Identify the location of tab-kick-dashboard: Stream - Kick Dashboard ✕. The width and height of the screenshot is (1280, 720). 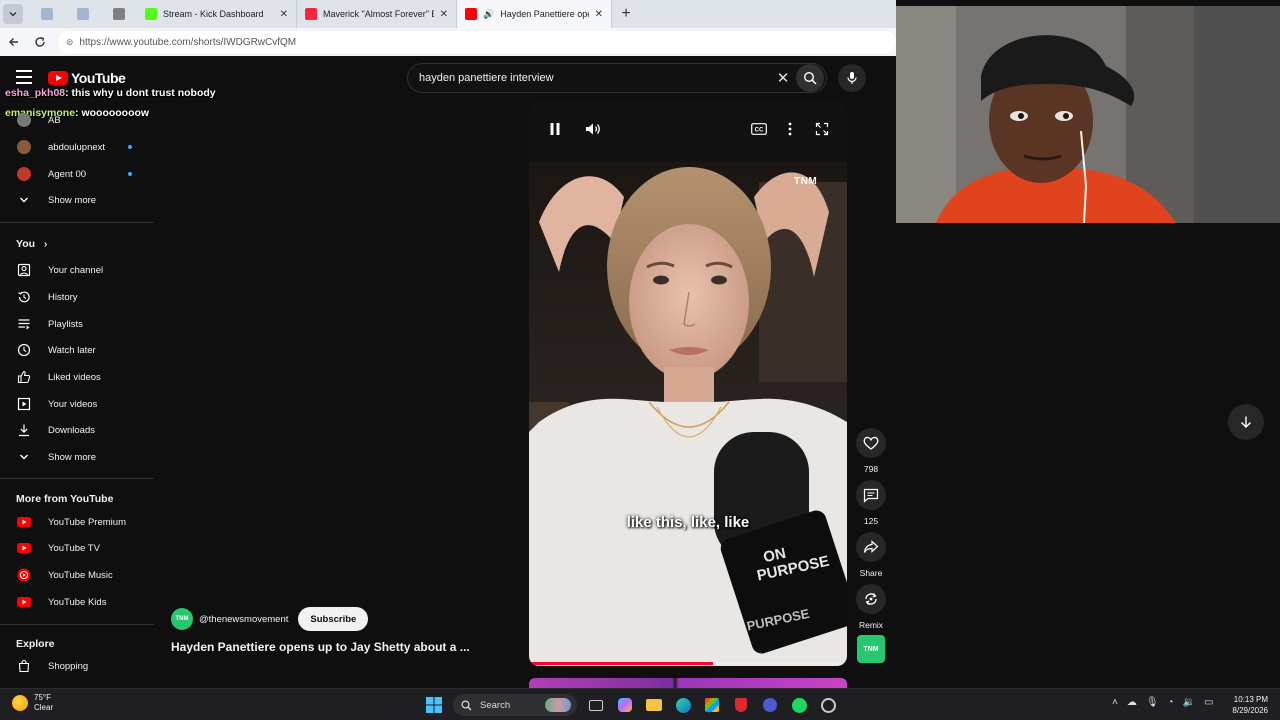
(217, 14).